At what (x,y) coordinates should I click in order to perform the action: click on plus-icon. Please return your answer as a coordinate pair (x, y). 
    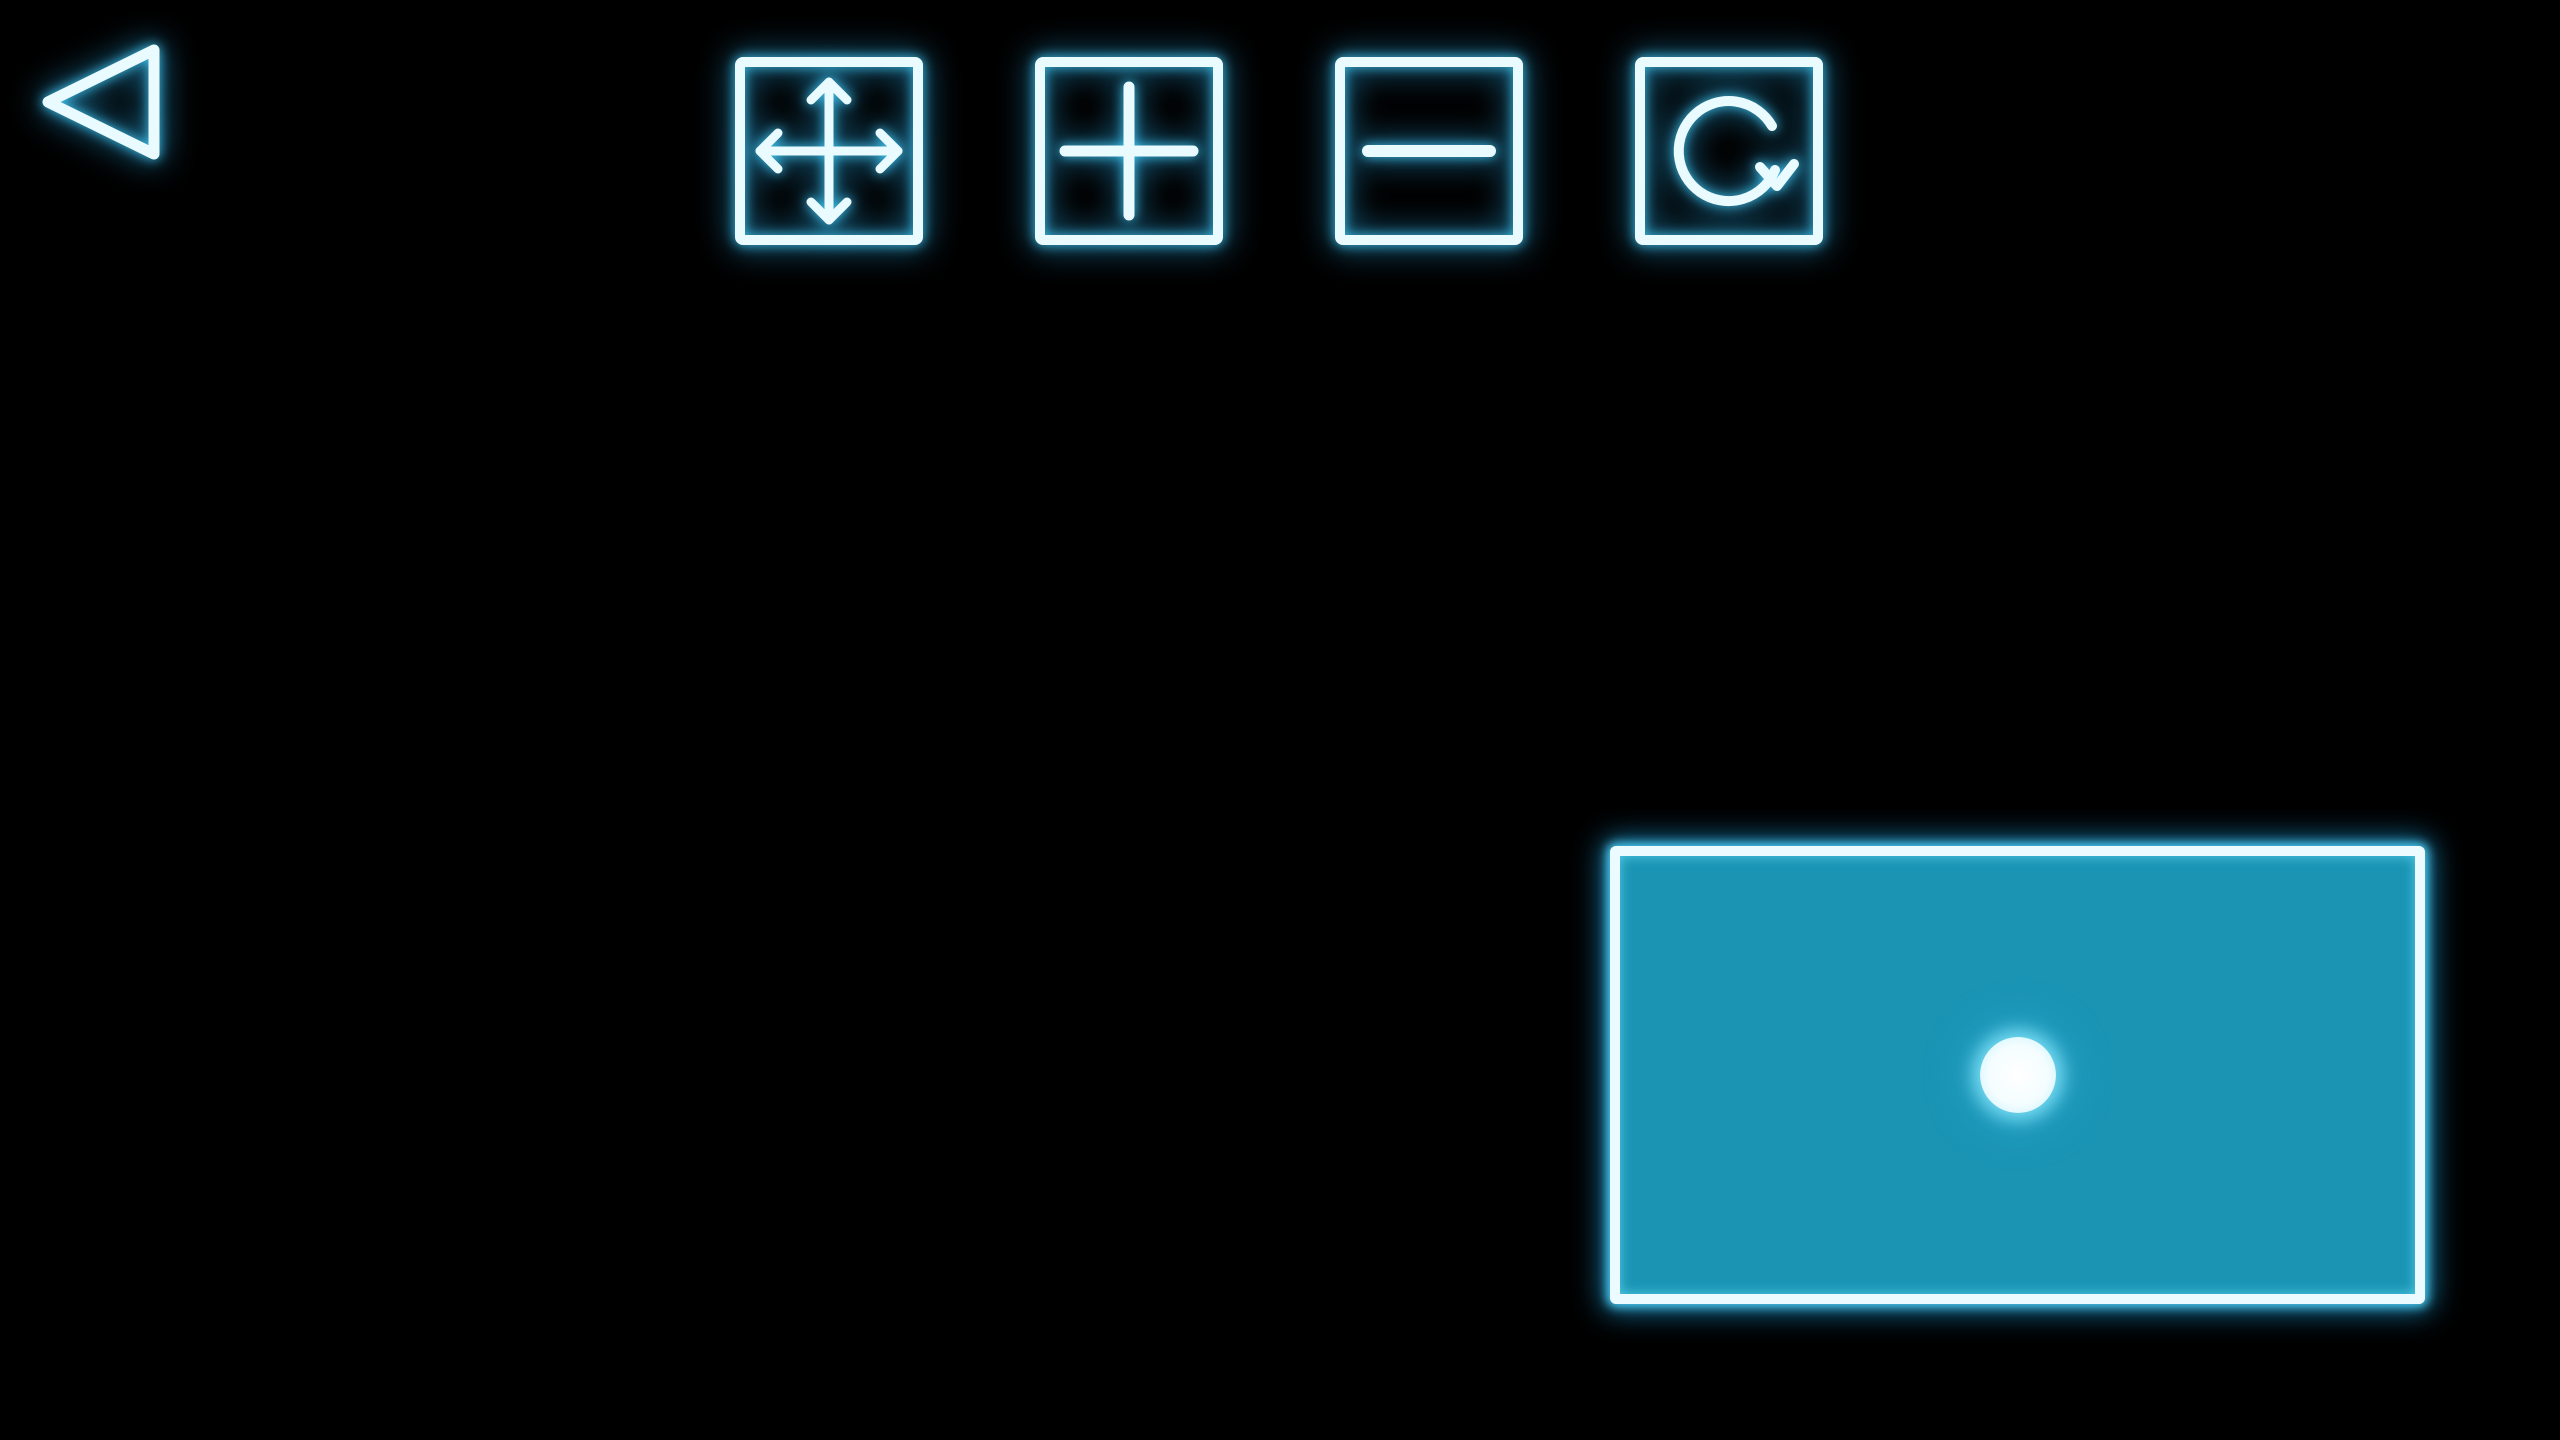
    Looking at the image, I should click on (1129, 151).